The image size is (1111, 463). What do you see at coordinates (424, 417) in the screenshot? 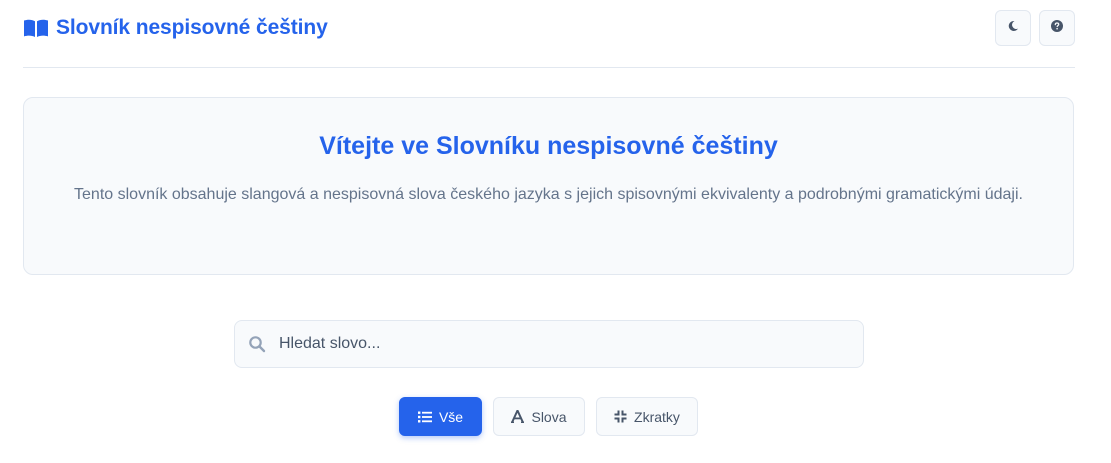
I see `list-icon` at bounding box center [424, 417].